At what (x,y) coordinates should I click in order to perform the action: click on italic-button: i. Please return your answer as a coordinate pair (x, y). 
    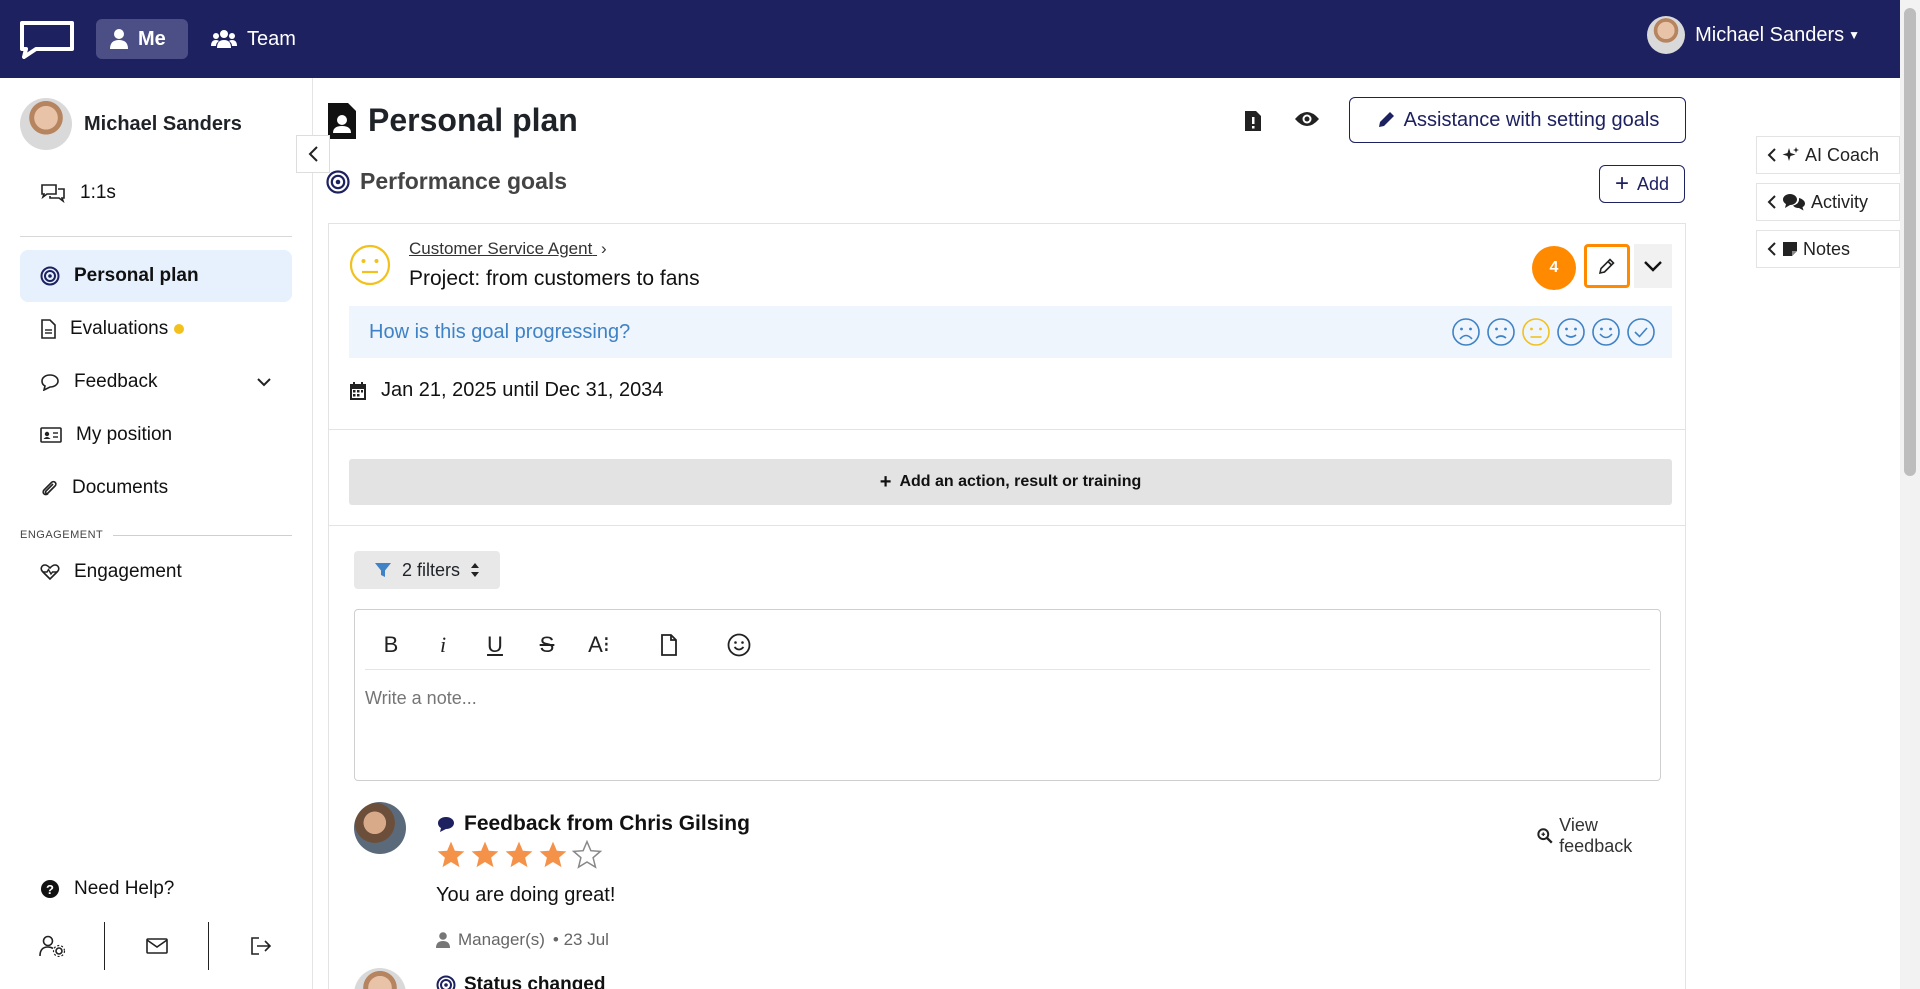
    Looking at the image, I should click on (443, 645).